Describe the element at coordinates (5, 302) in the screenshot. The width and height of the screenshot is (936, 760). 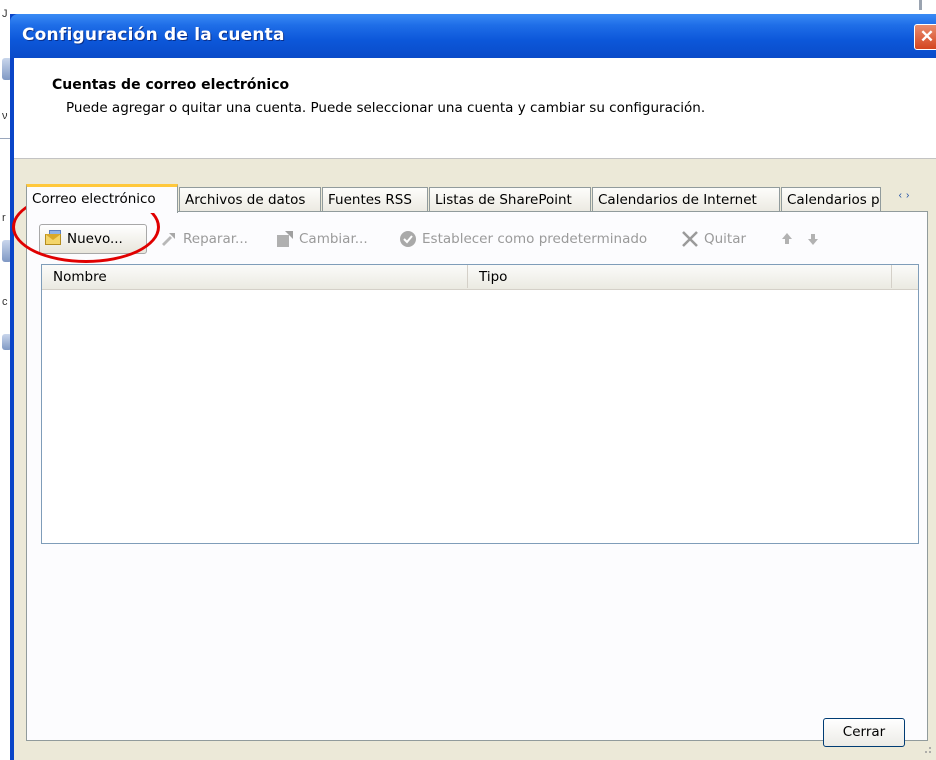
I see `background-text-fragment: c` at that location.